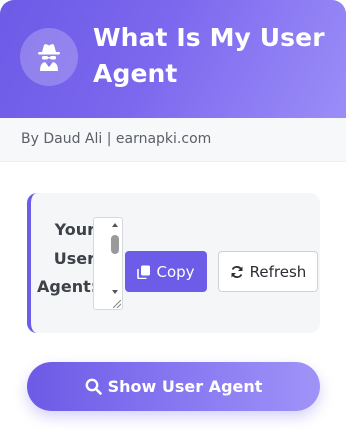 Image resolution: width=346 pixels, height=429 pixels. I want to click on refresh-button: Refresh, so click(268, 271).